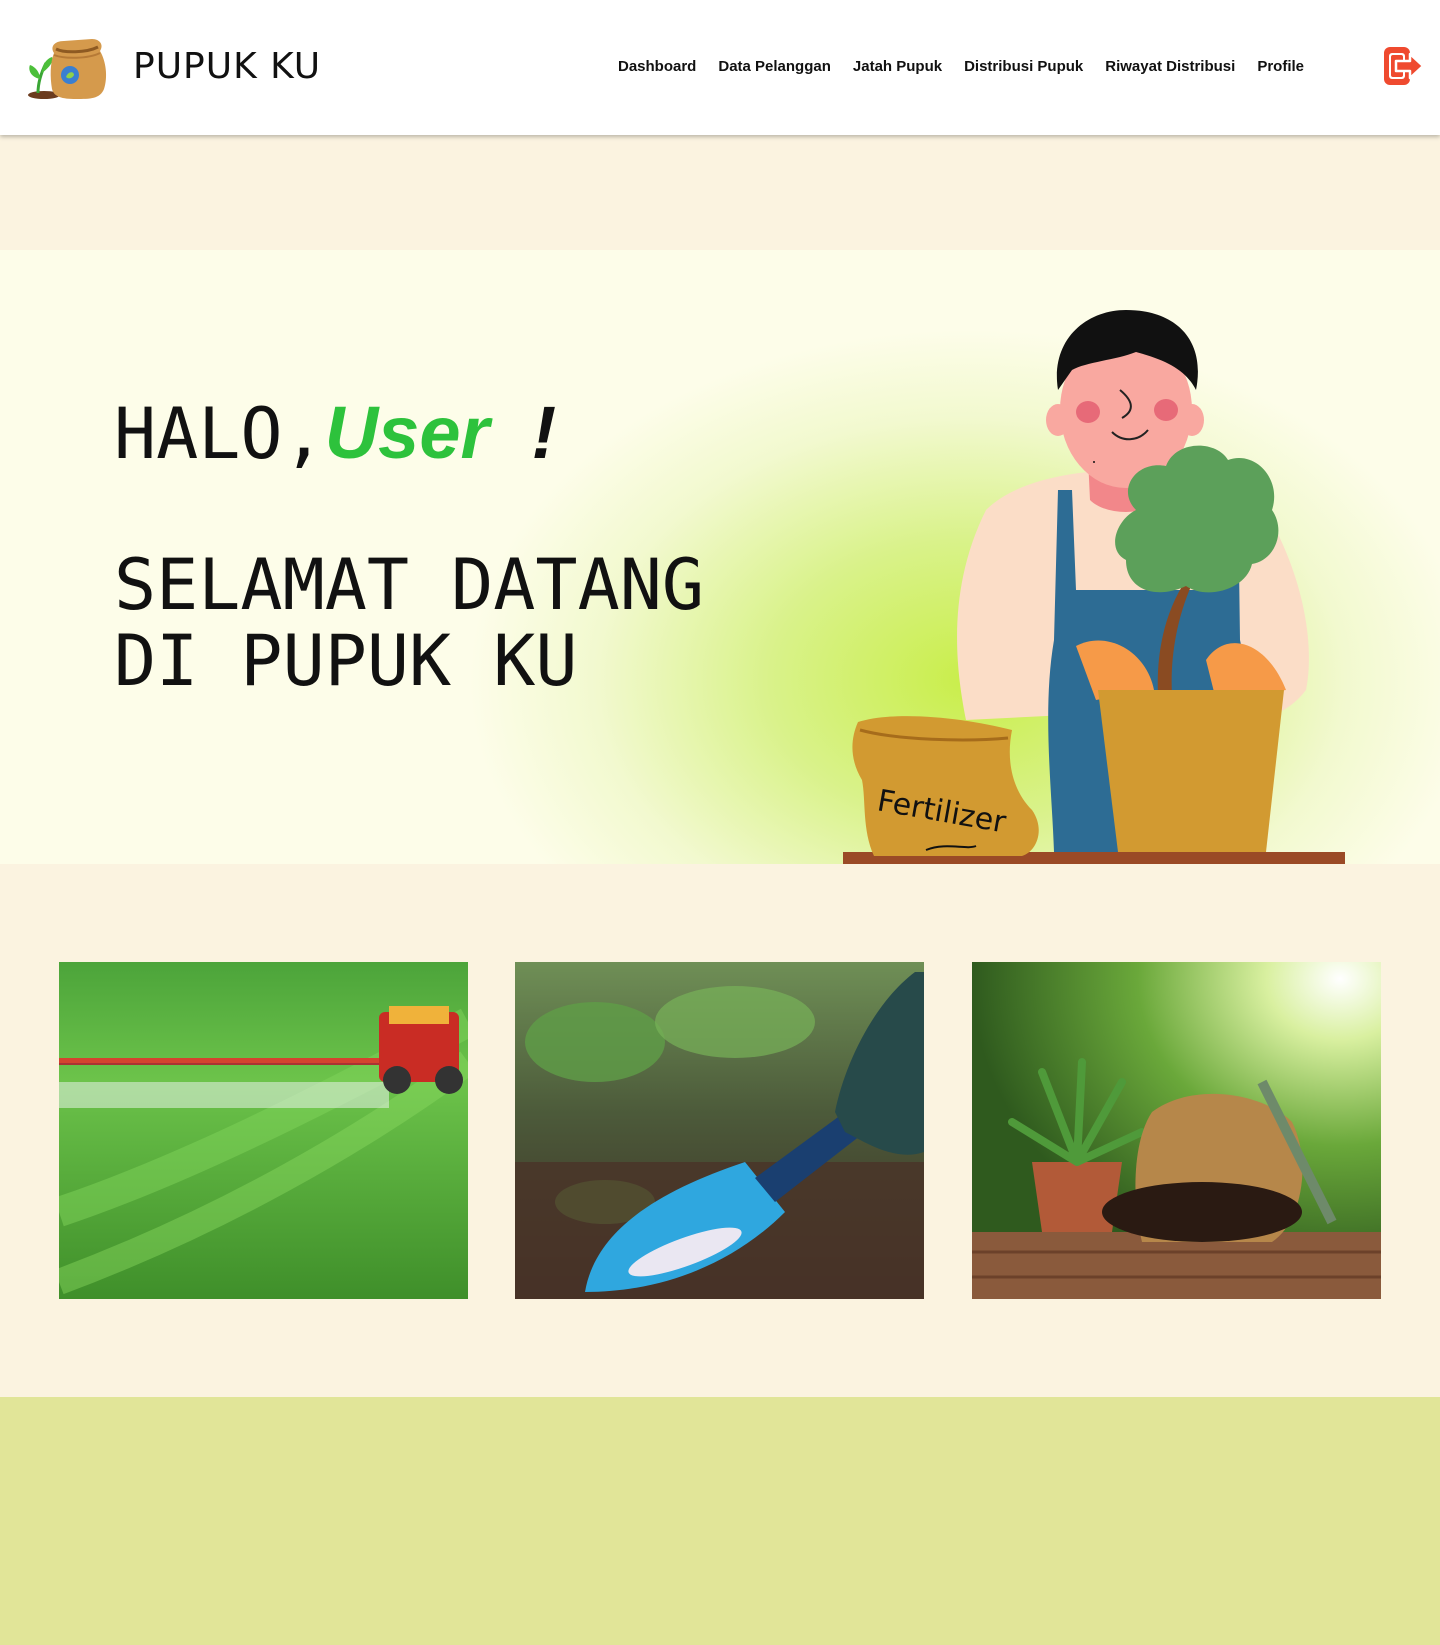  What do you see at coordinates (720, 192) in the screenshot?
I see `top-spacer` at bounding box center [720, 192].